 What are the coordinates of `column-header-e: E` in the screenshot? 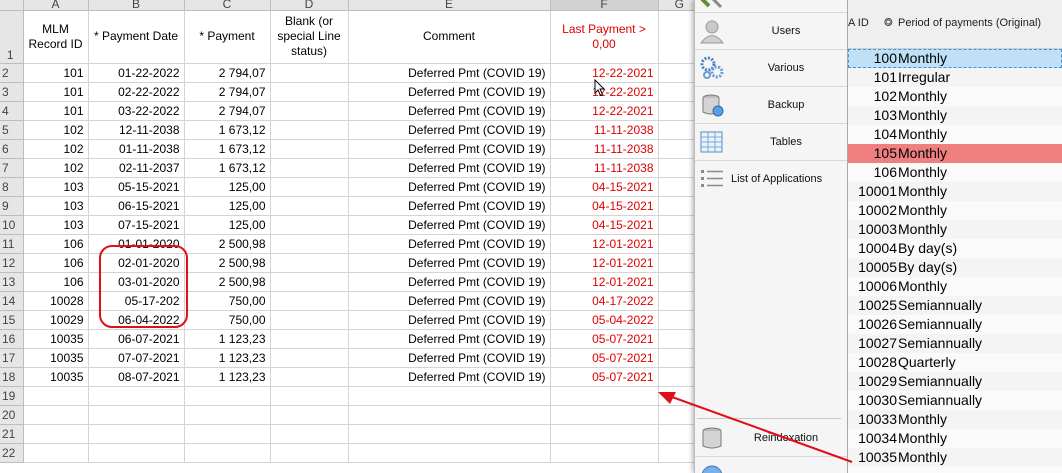 It's located at (449, 5).